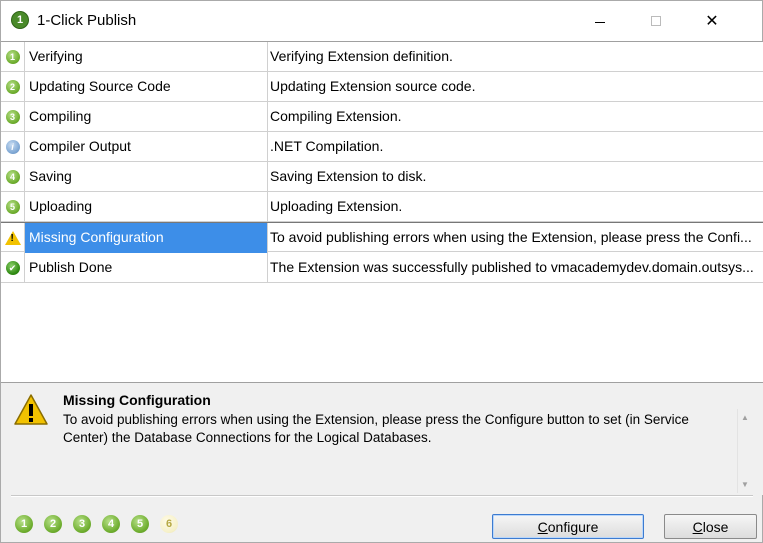 The height and width of the screenshot is (543, 763). What do you see at coordinates (96, 525) in the screenshot?
I see `step-indicator: 1 2 3 4 5 6` at bounding box center [96, 525].